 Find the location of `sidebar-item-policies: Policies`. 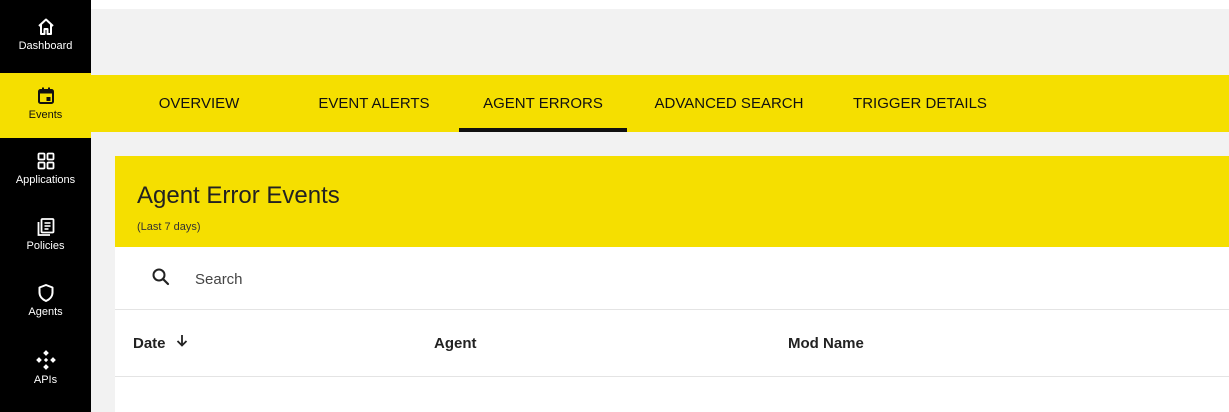

sidebar-item-policies: Policies is located at coordinates (45, 241).